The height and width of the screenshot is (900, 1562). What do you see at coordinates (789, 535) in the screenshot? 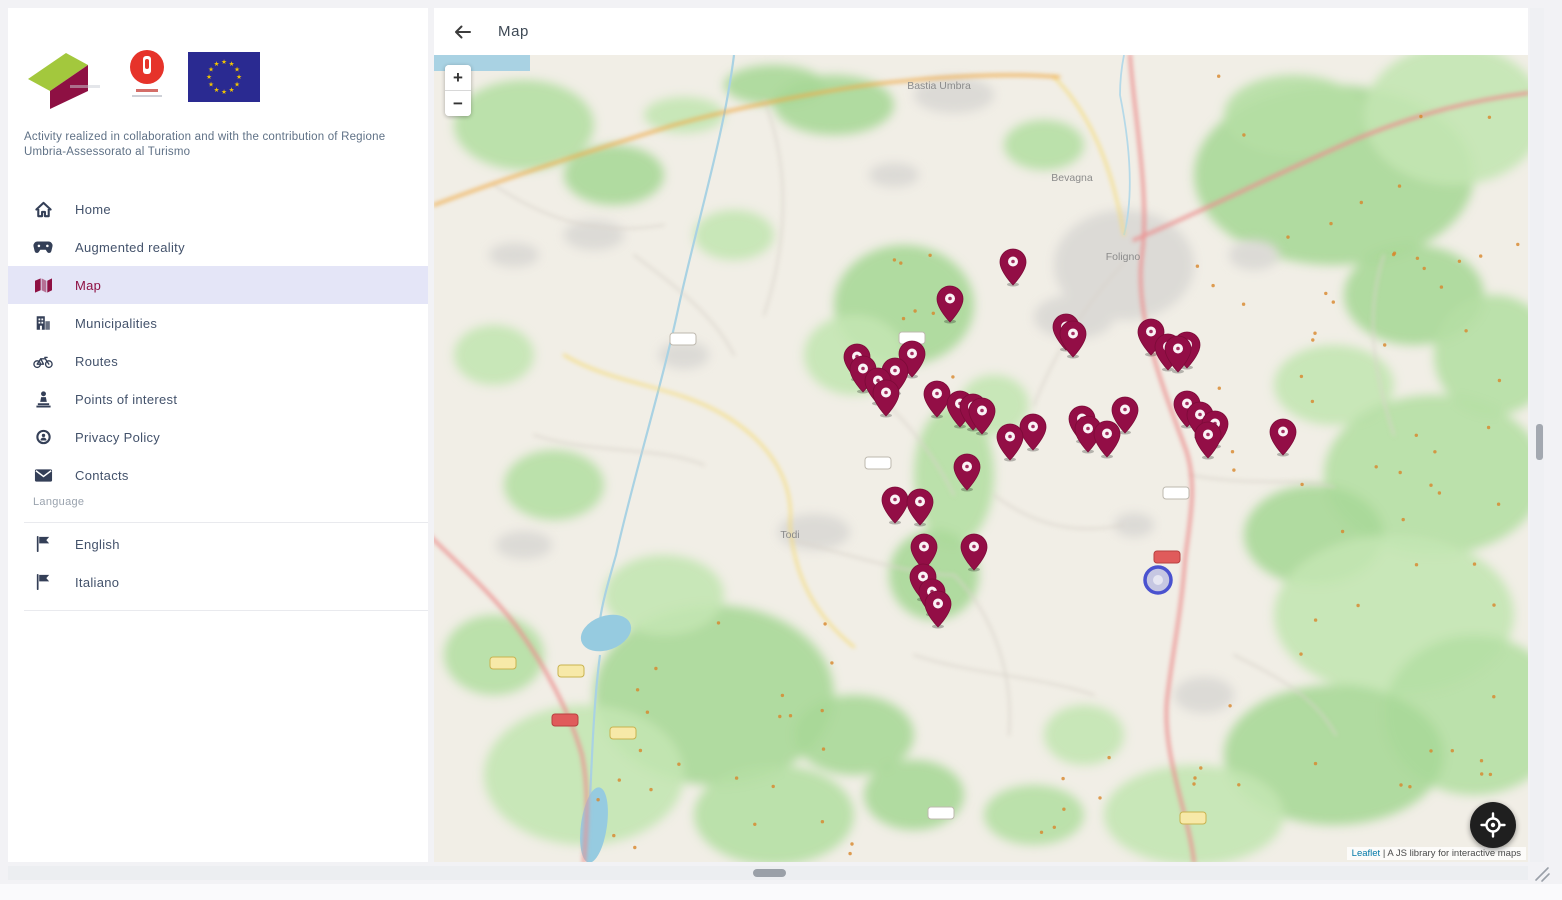
I see `town-label: Todi` at bounding box center [789, 535].